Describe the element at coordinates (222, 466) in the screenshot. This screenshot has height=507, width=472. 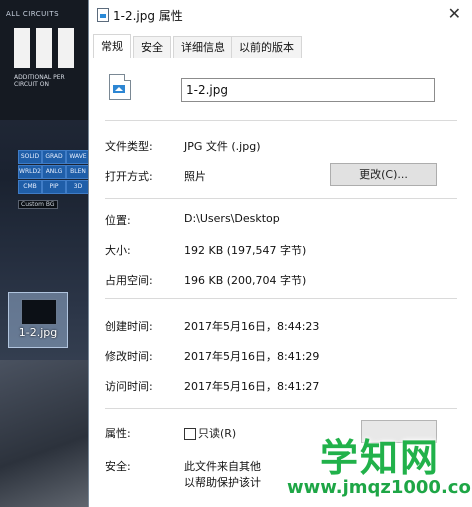
I see `security-text-line-1: 此文件来自其他` at that location.